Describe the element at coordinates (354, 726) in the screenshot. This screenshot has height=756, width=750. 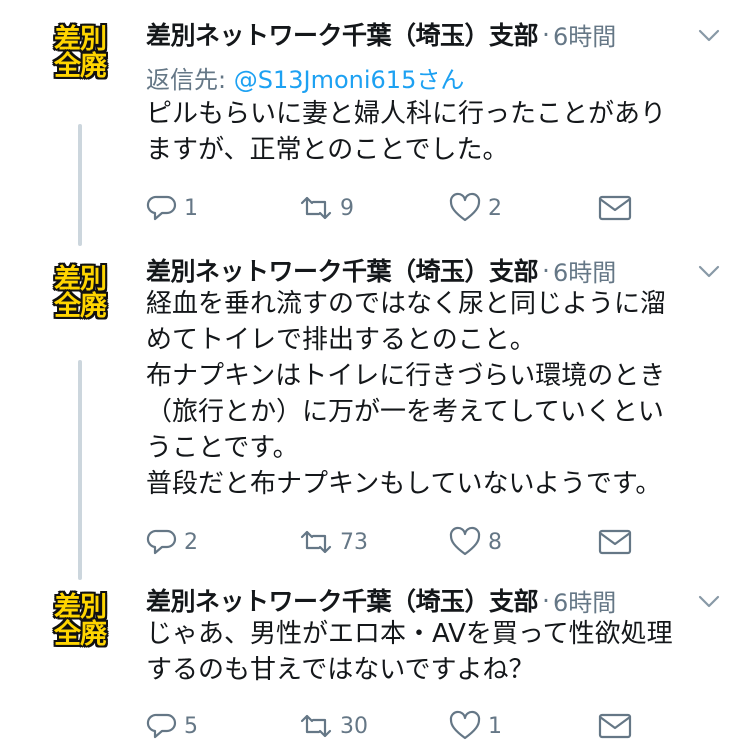
I see `retweet-count: 30` at that location.